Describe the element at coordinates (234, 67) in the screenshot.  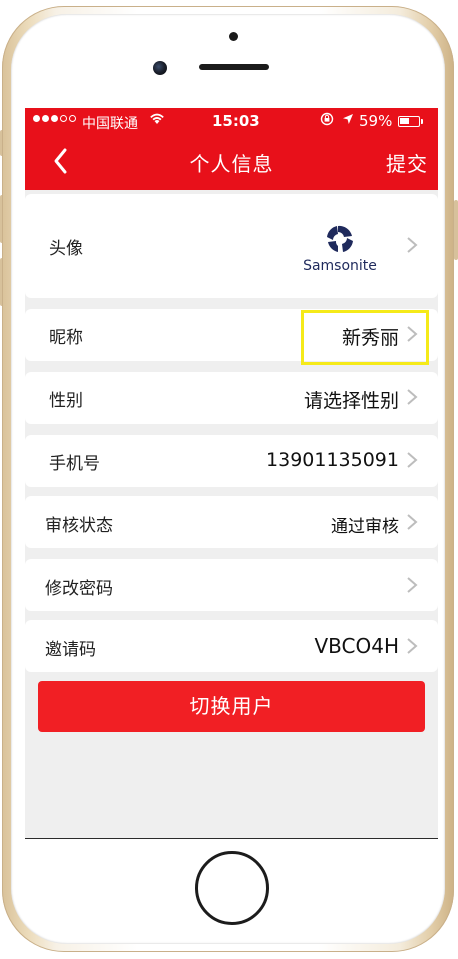
I see `earpiece-speaker` at that location.